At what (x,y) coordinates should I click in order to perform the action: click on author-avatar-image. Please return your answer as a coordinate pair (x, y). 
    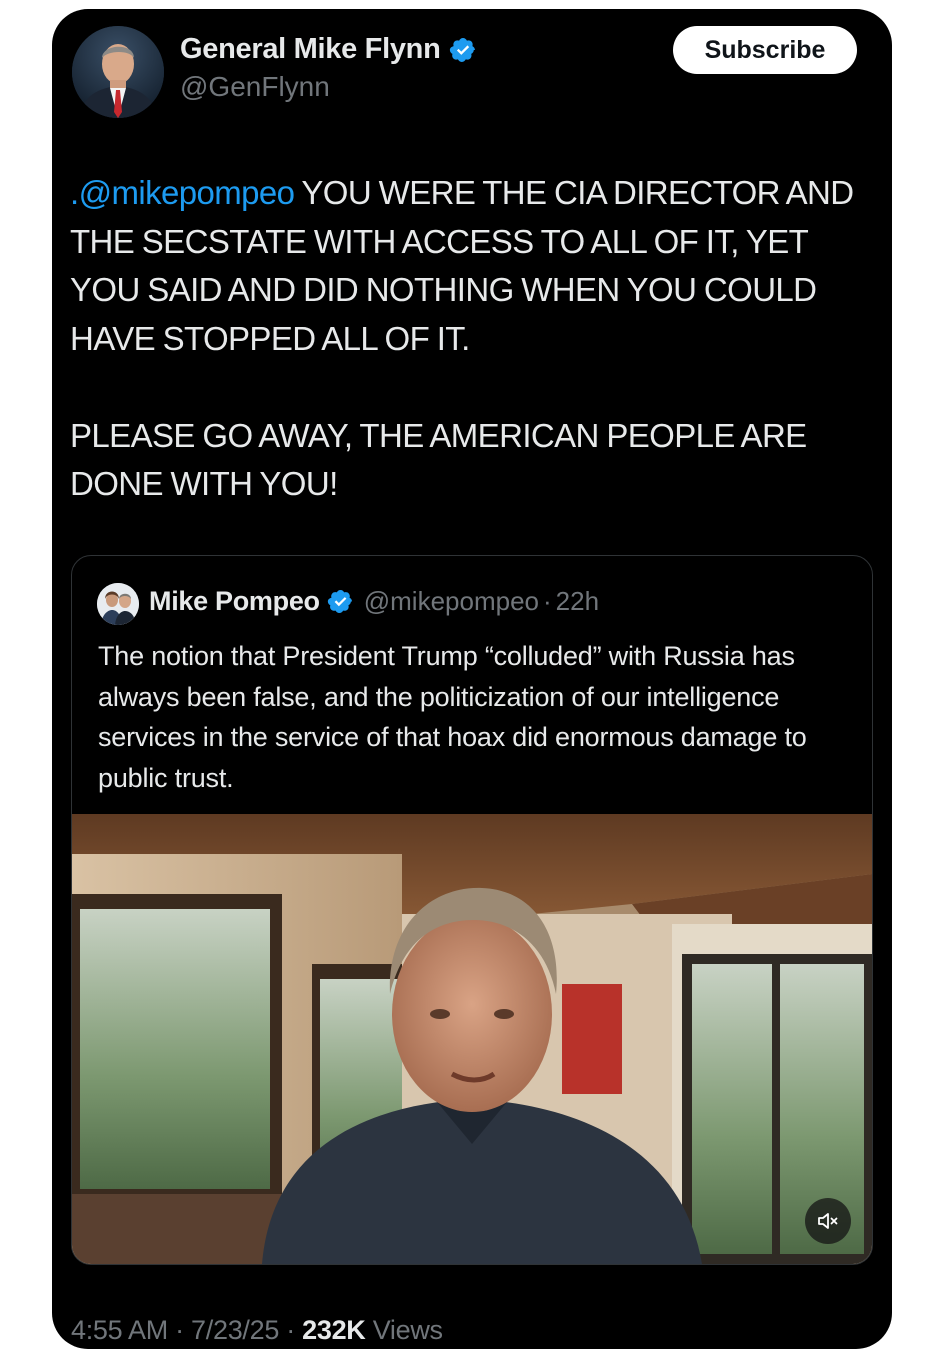
    Looking at the image, I should click on (118, 72).